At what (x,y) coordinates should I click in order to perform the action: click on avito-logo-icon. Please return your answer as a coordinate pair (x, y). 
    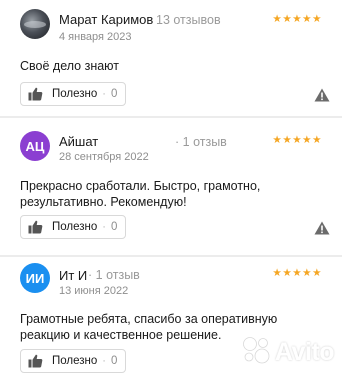
    Looking at the image, I should click on (256, 352).